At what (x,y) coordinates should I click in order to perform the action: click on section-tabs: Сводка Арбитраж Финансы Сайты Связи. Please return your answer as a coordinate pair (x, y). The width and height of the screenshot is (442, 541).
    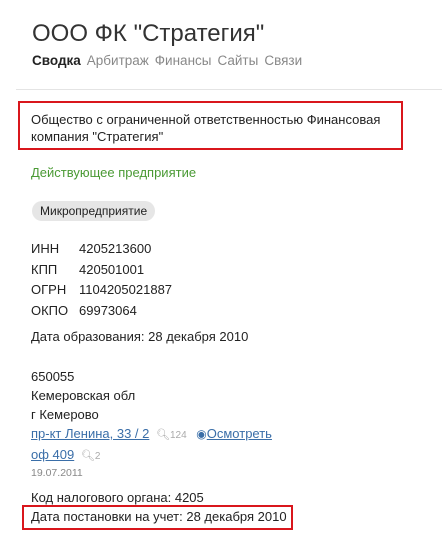
    Looking at the image, I should click on (170, 60).